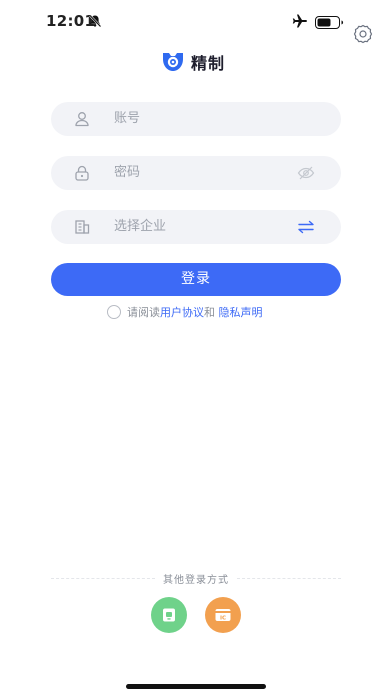 Image resolution: width=392 pixels, height=696 pixels. Describe the element at coordinates (223, 619) in the screenshot. I see `svg-text: IC` at that location.